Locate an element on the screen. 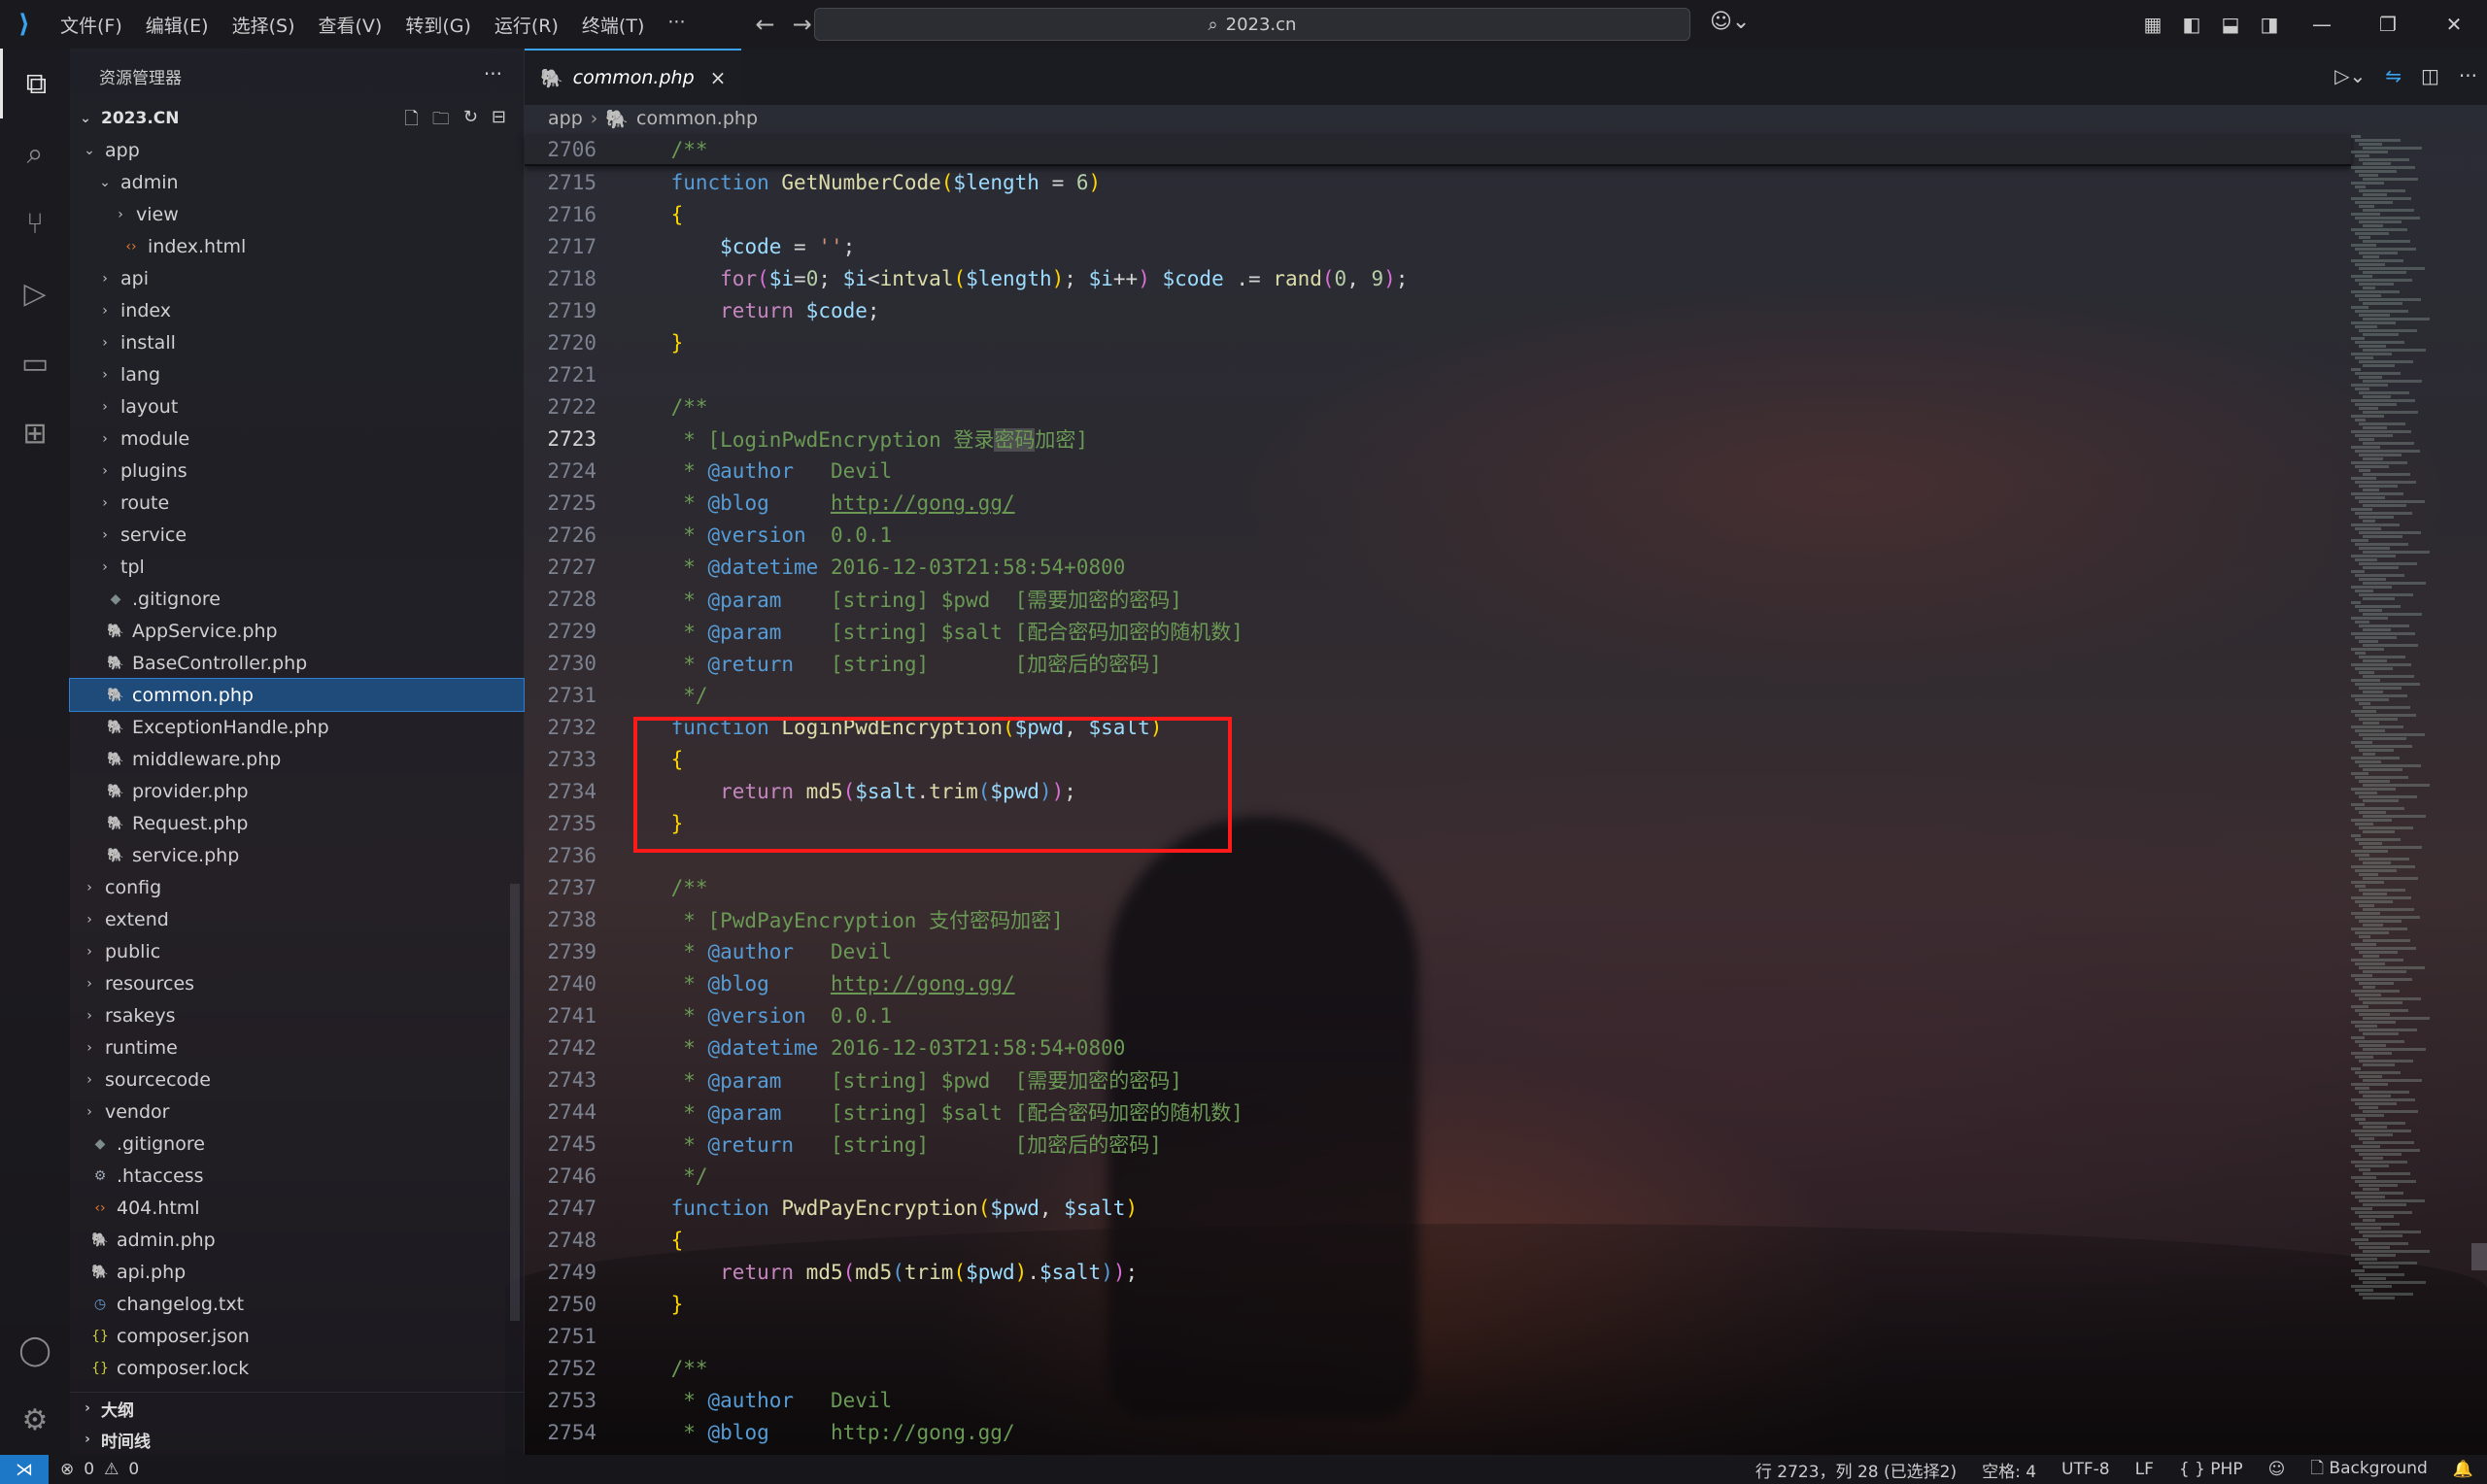  settings-gear-icon: ⚙ is located at coordinates (35, 1420).